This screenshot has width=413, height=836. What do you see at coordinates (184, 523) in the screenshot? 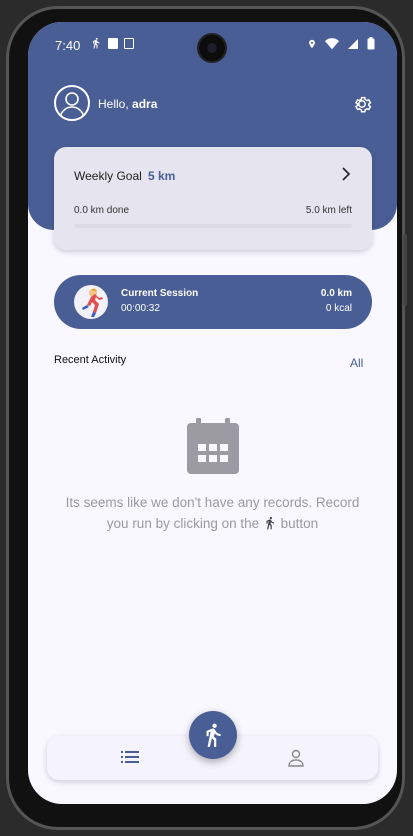
I see `empty-state-line2-before: you run by clicking on the` at bounding box center [184, 523].